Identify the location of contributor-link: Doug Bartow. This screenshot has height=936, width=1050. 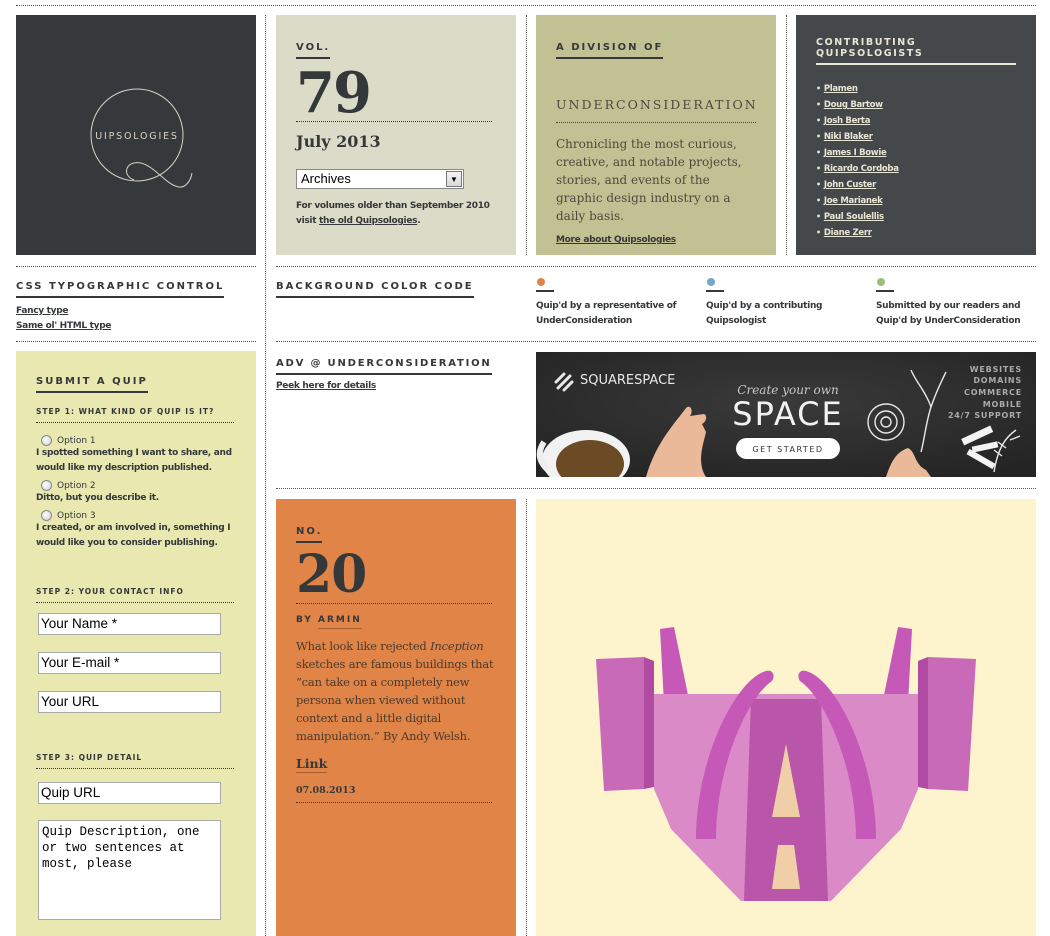
(853, 105).